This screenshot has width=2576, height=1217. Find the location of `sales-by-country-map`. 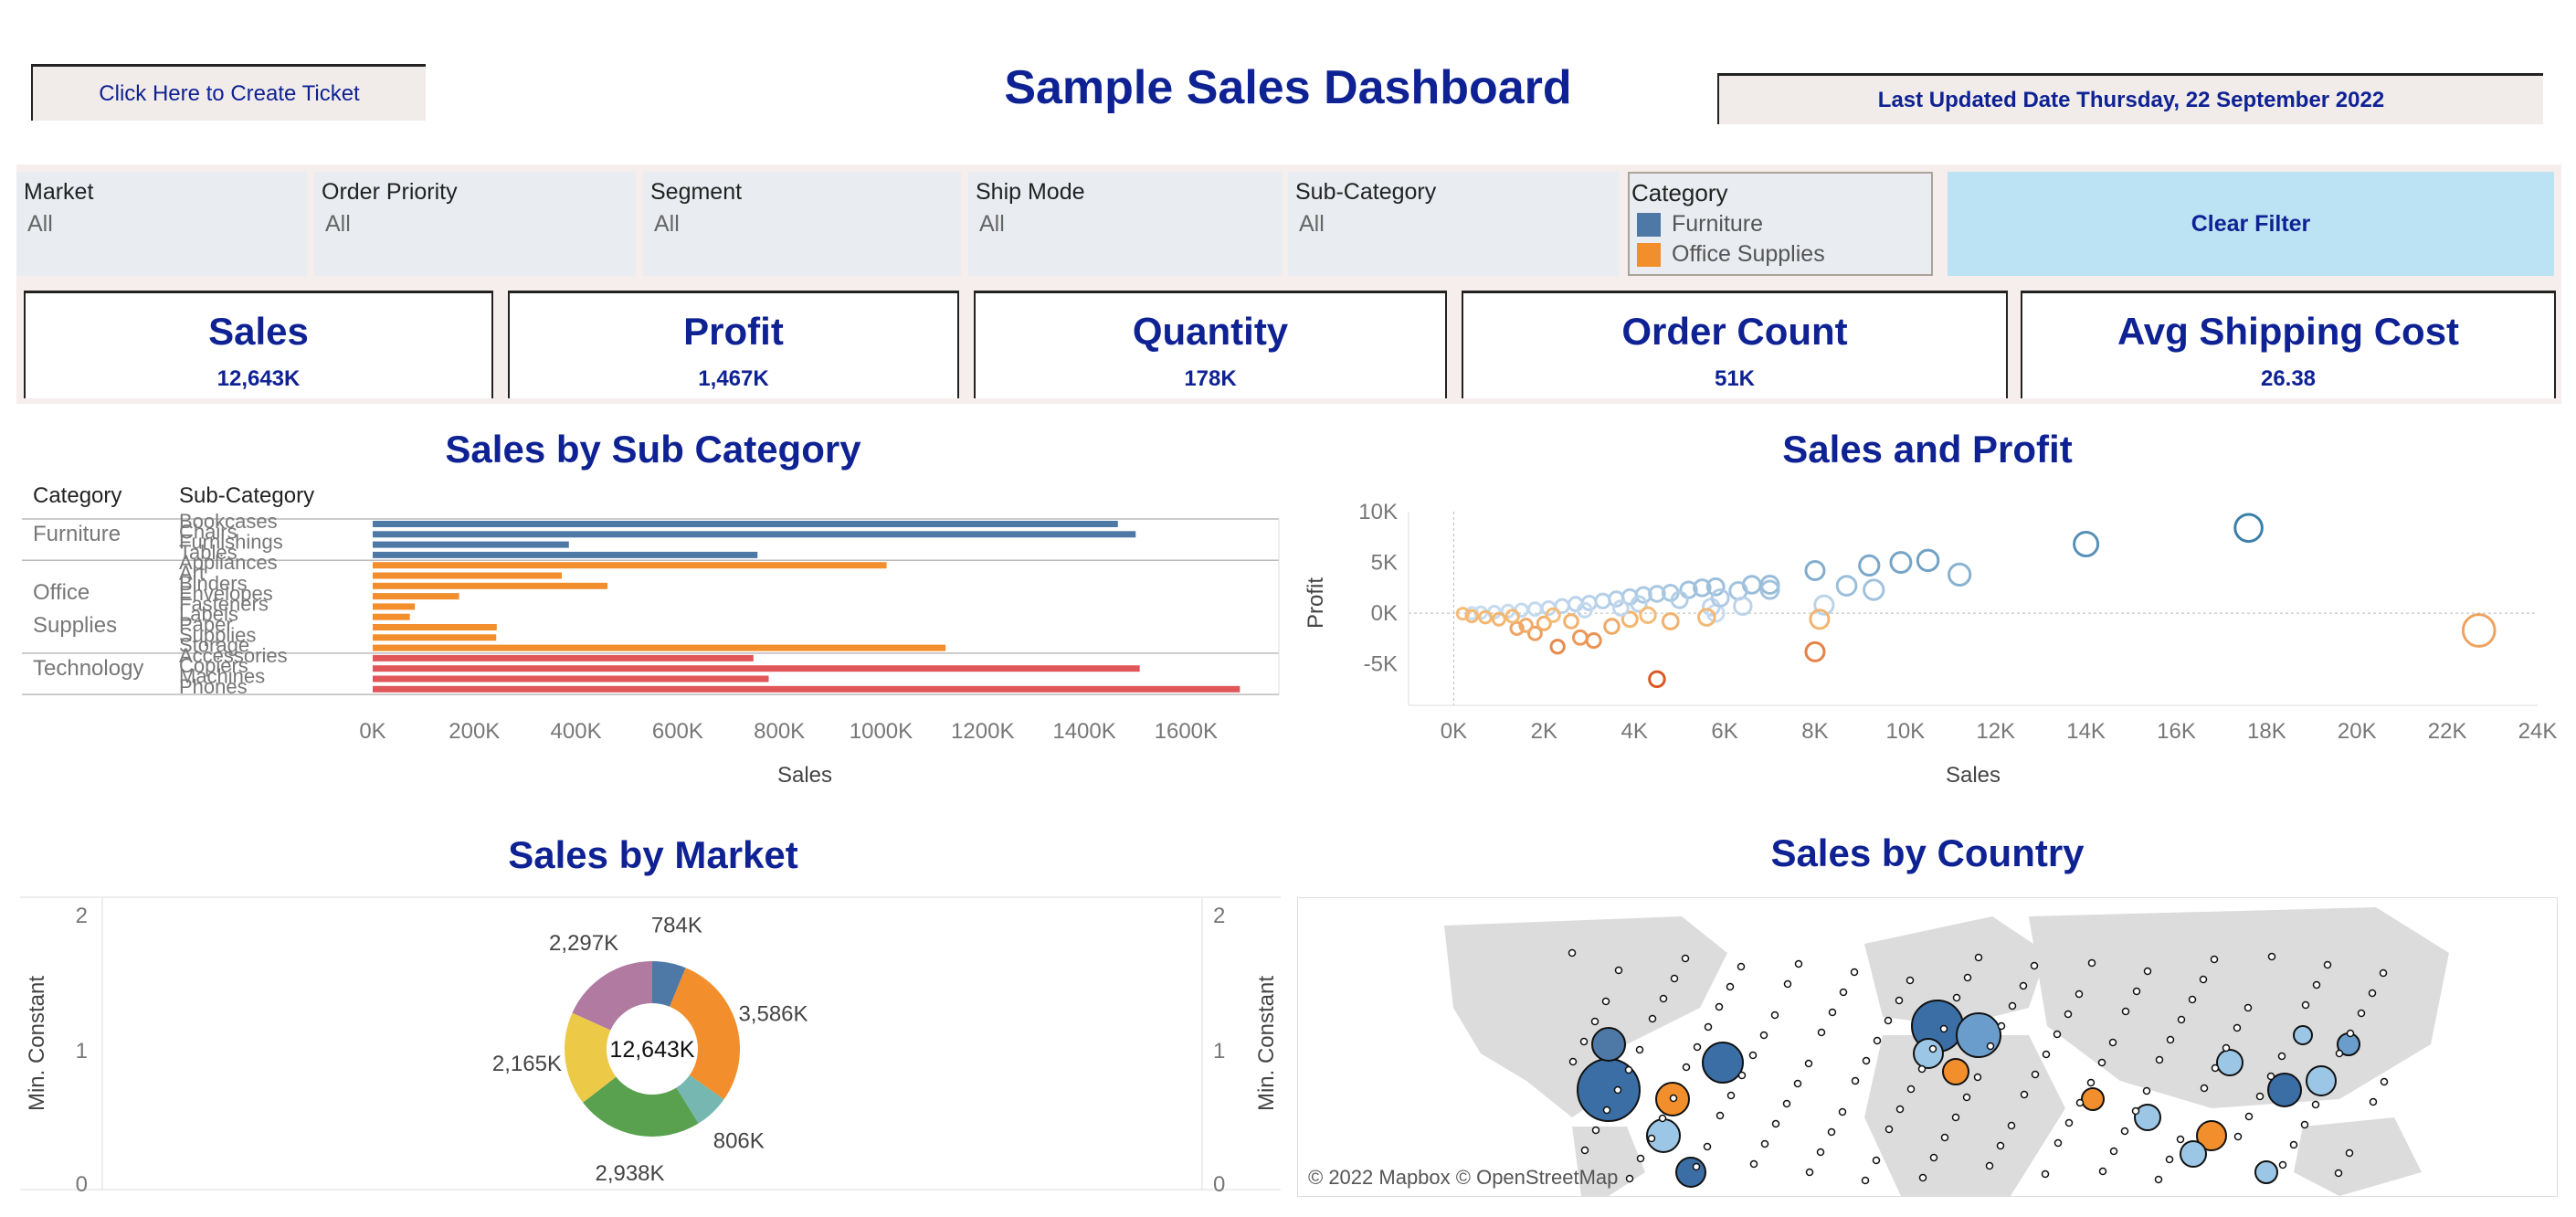

sales-by-country-map is located at coordinates (1927, 1047).